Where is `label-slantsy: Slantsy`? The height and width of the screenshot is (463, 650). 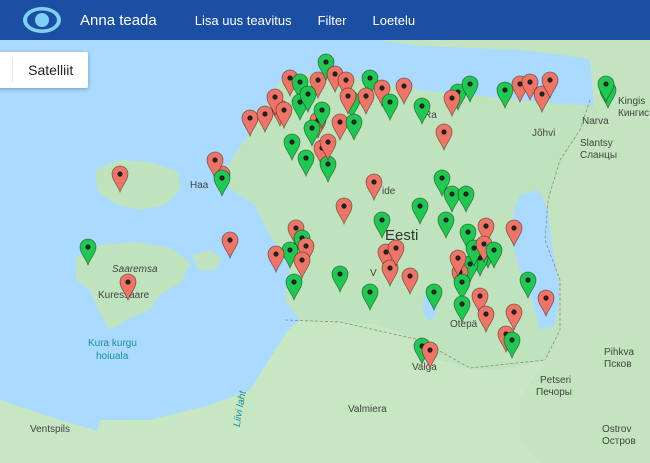
label-slantsy: Slantsy is located at coordinates (596, 143).